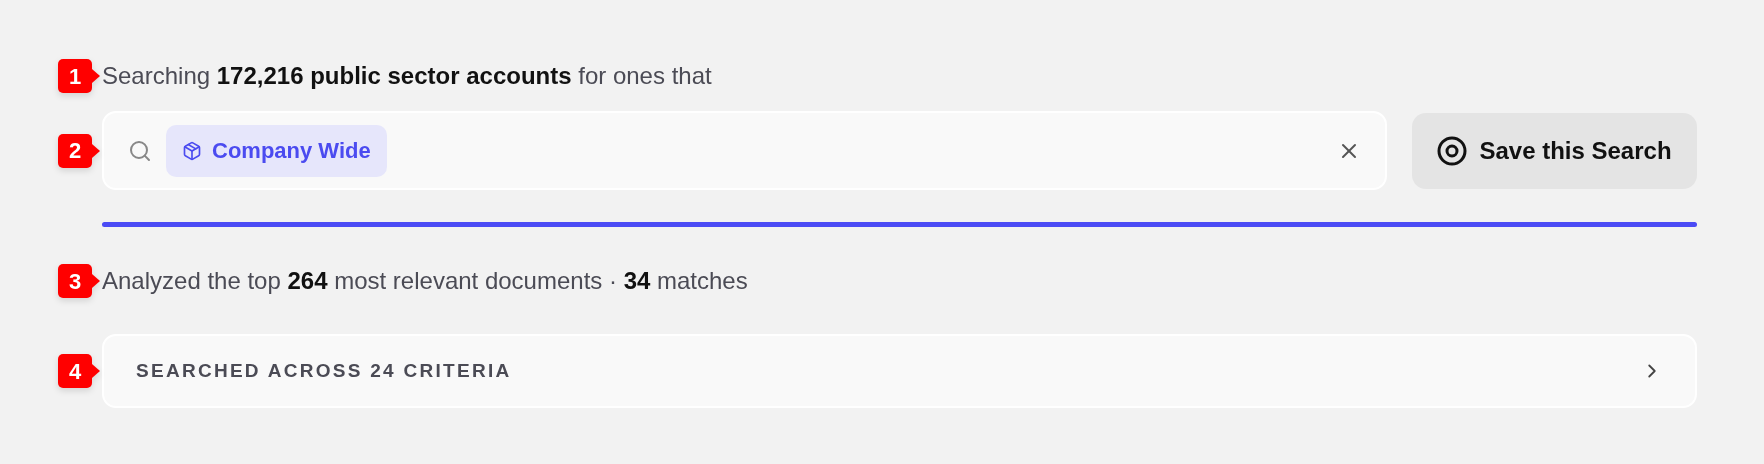 This screenshot has height=464, width=1764. I want to click on step-number: 1, so click(75, 76).